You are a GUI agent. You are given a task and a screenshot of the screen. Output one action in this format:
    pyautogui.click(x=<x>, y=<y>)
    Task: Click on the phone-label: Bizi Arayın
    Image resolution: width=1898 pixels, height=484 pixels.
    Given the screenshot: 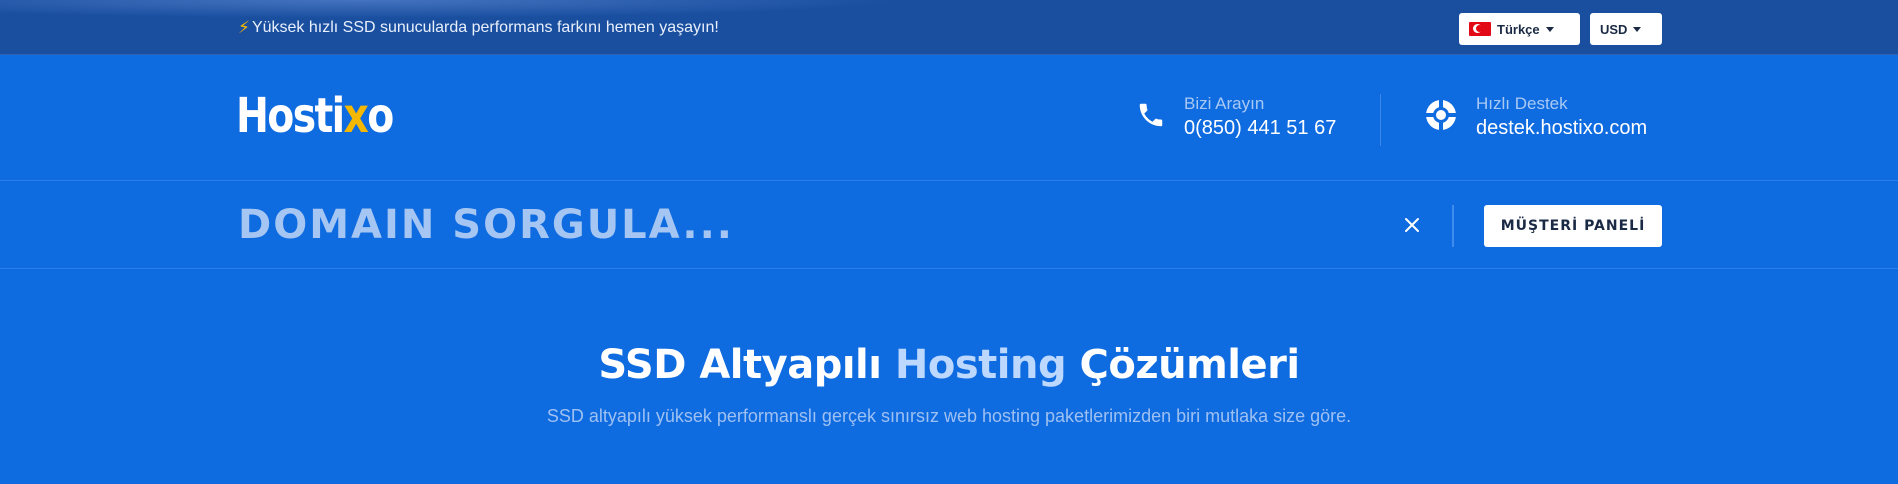 What is the action you would take?
    pyautogui.click(x=1224, y=103)
    